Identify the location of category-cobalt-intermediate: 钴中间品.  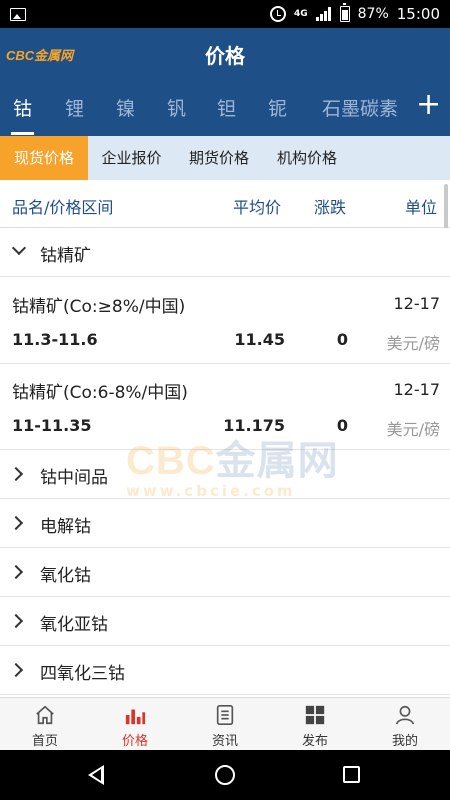
(225, 474).